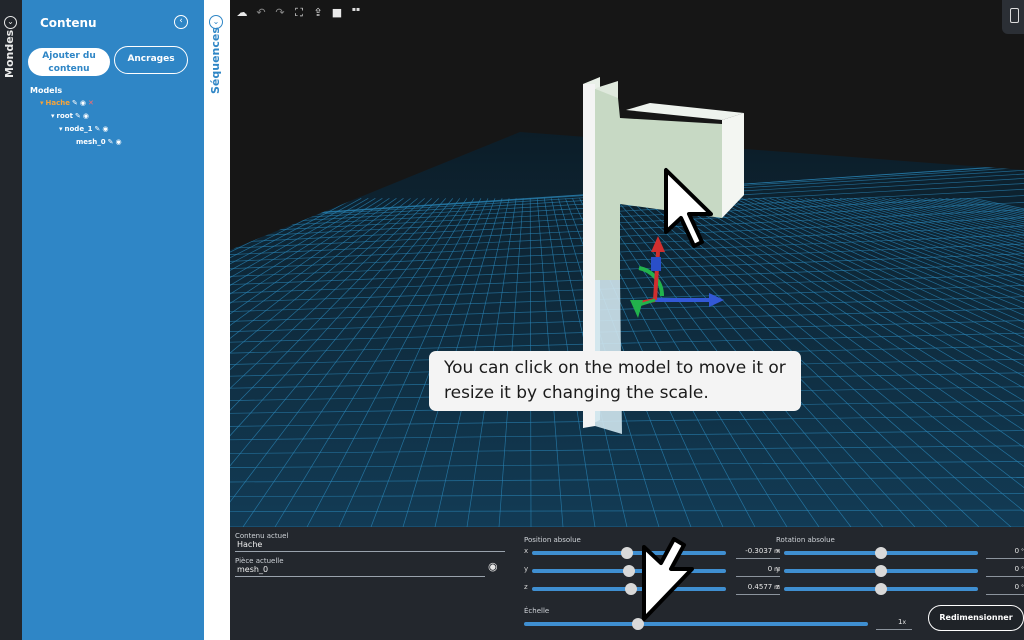  Describe the element at coordinates (58, 103) in the screenshot. I see `tree-item-label: Hache` at that location.